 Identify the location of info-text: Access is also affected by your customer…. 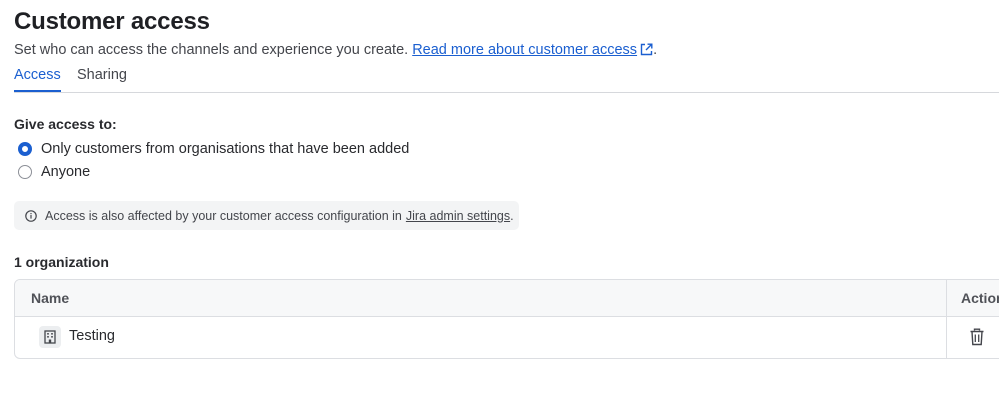
(223, 215).